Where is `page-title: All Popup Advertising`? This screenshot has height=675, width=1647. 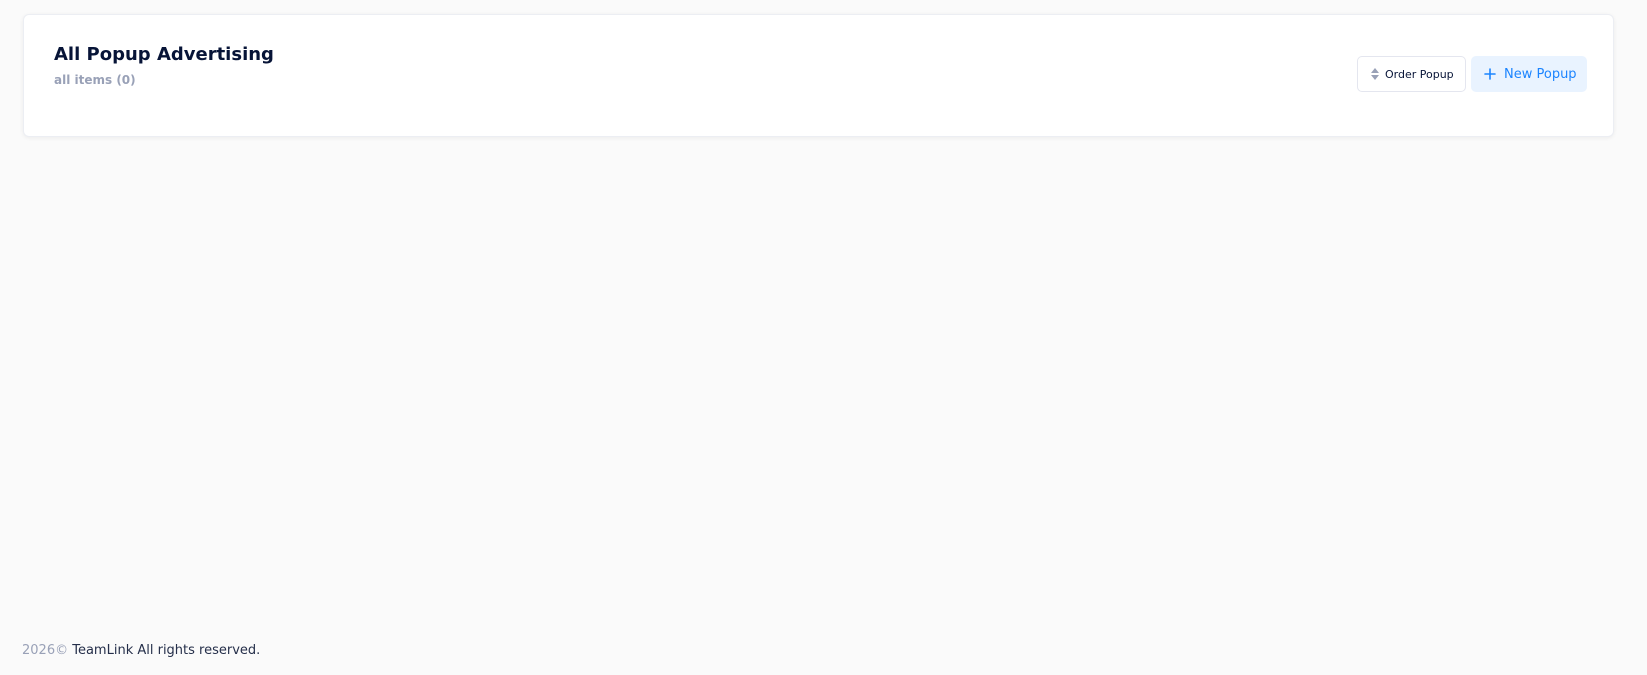
page-title: All Popup Advertising is located at coordinates (164, 54).